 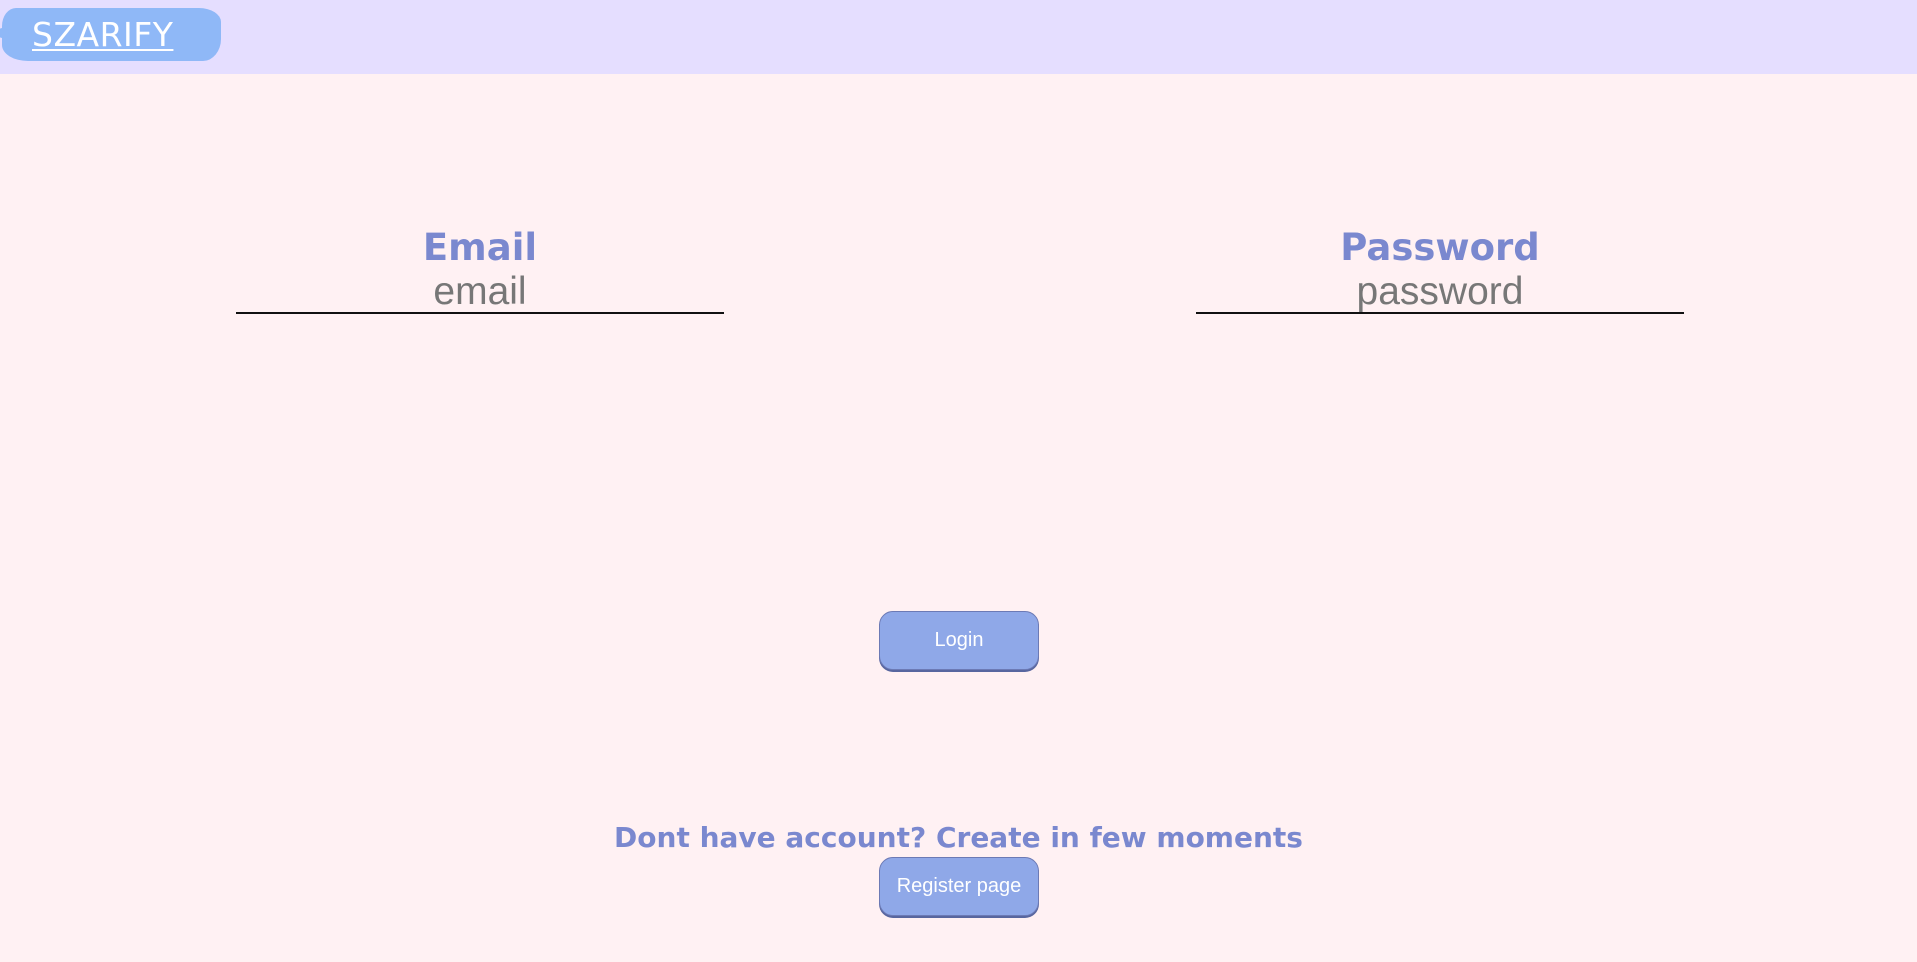 I want to click on email-field-group: Email, so click(x=480, y=274).